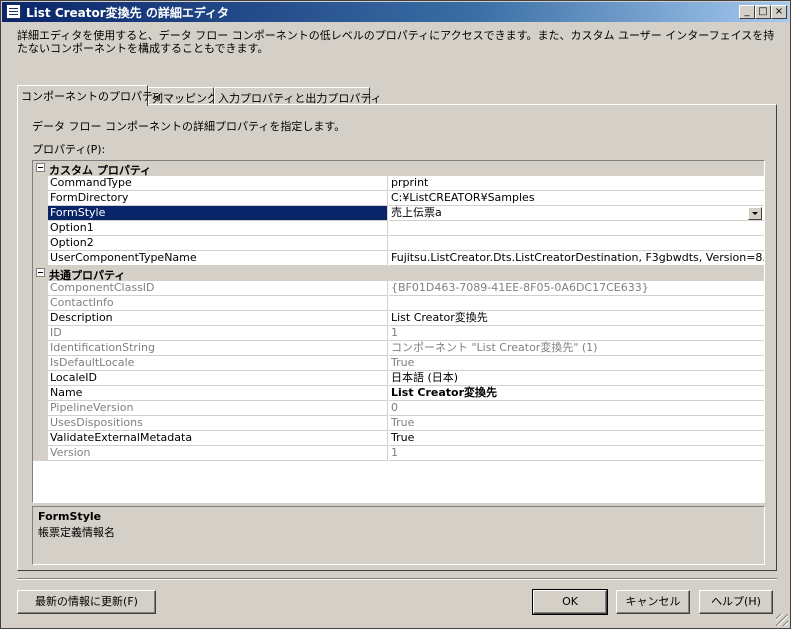  What do you see at coordinates (747, 12) in the screenshot?
I see `minimize-button: _` at bounding box center [747, 12].